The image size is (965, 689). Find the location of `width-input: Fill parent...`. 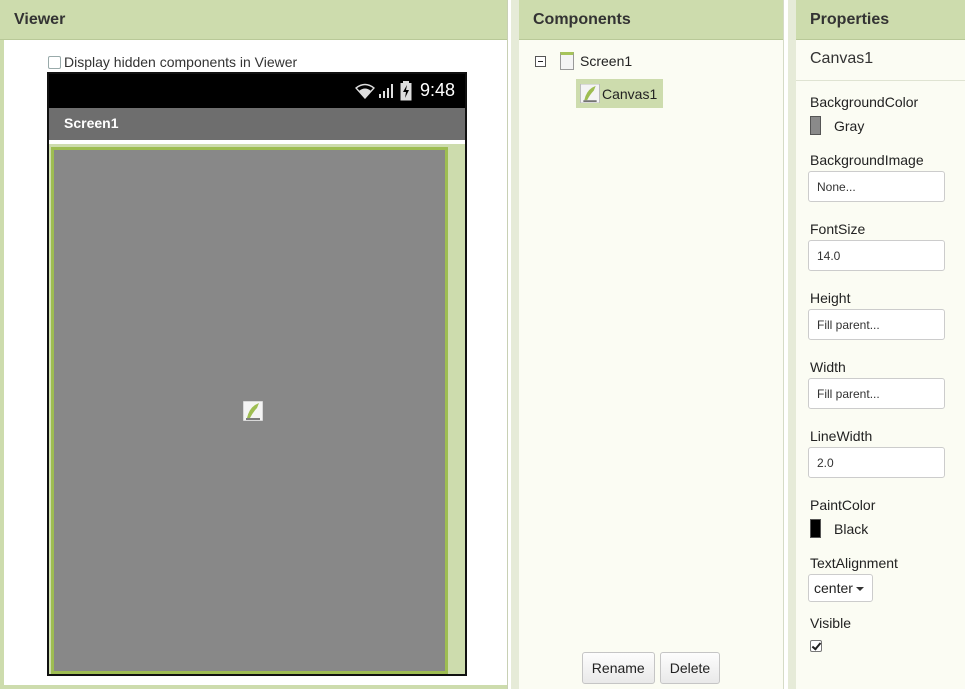

width-input: Fill parent... is located at coordinates (876, 393).